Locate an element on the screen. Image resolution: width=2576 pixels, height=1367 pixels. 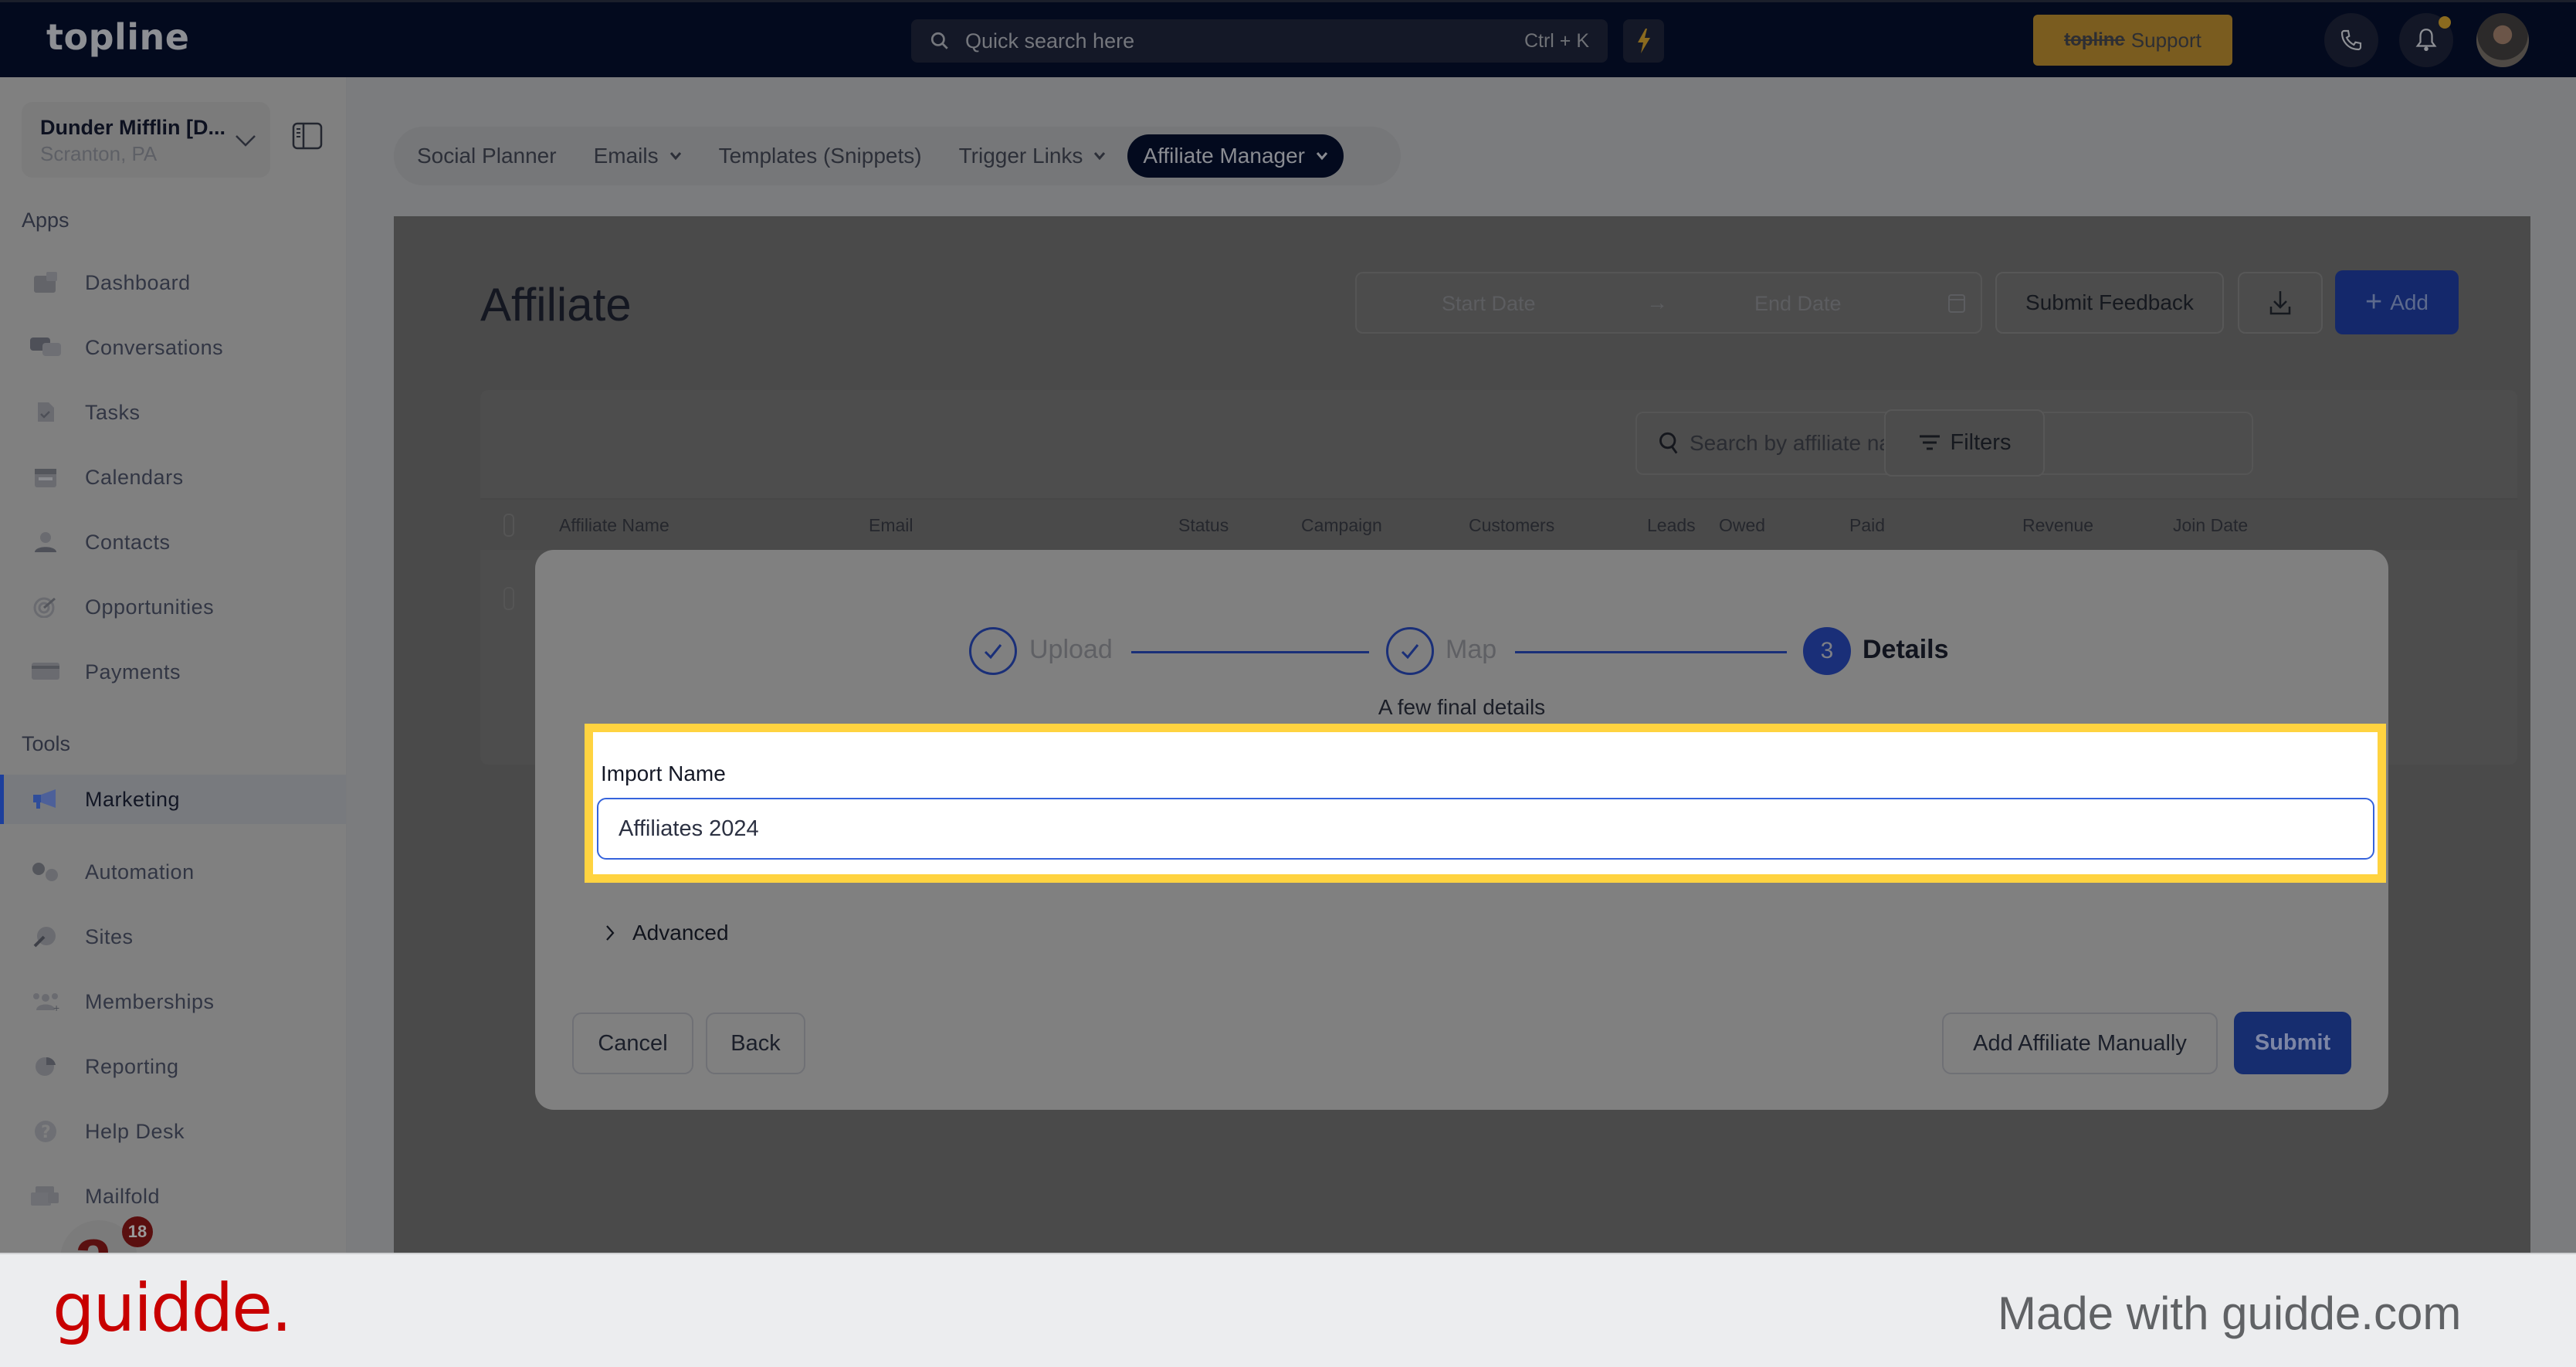
column-owed: Owed is located at coordinates (1742, 525).